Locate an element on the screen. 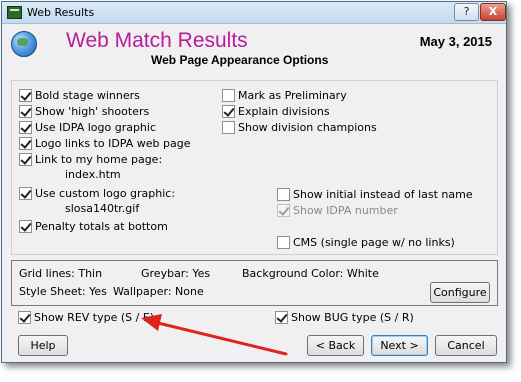 Image resolution: width=521 pixels, height=382 pixels. mark-preliminary-checkbox: Mark as Preliminary is located at coordinates (284, 95).